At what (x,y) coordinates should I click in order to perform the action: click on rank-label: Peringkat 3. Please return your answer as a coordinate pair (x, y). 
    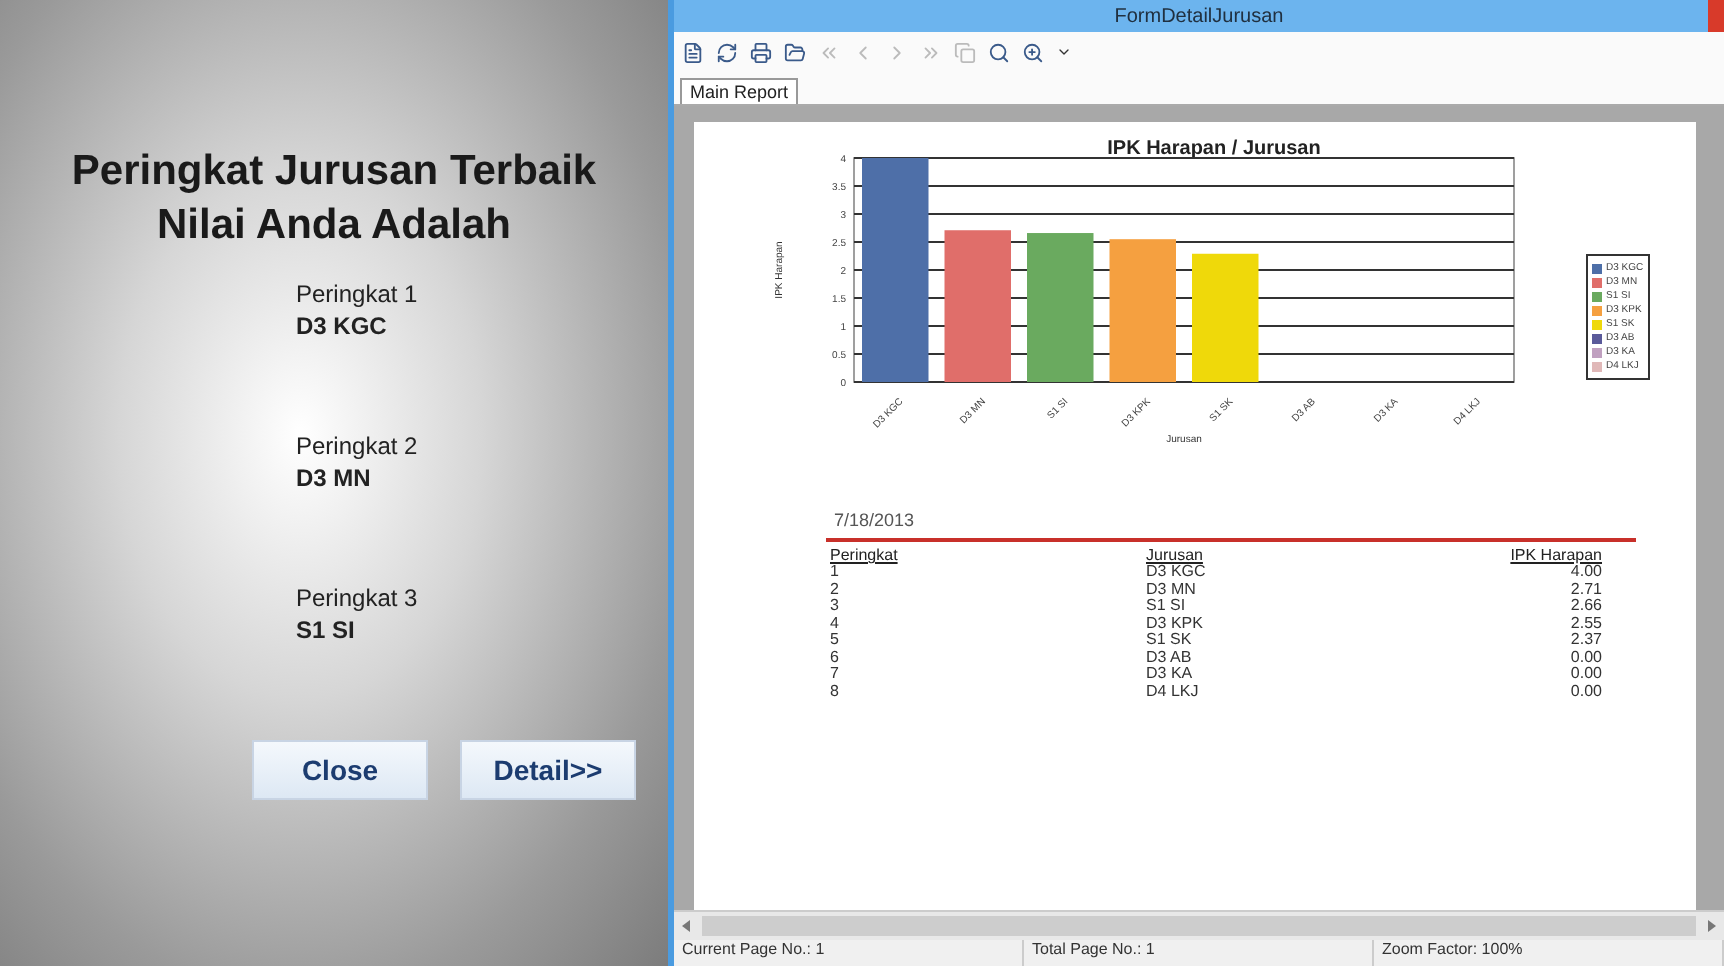
    Looking at the image, I should click on (357, 598).